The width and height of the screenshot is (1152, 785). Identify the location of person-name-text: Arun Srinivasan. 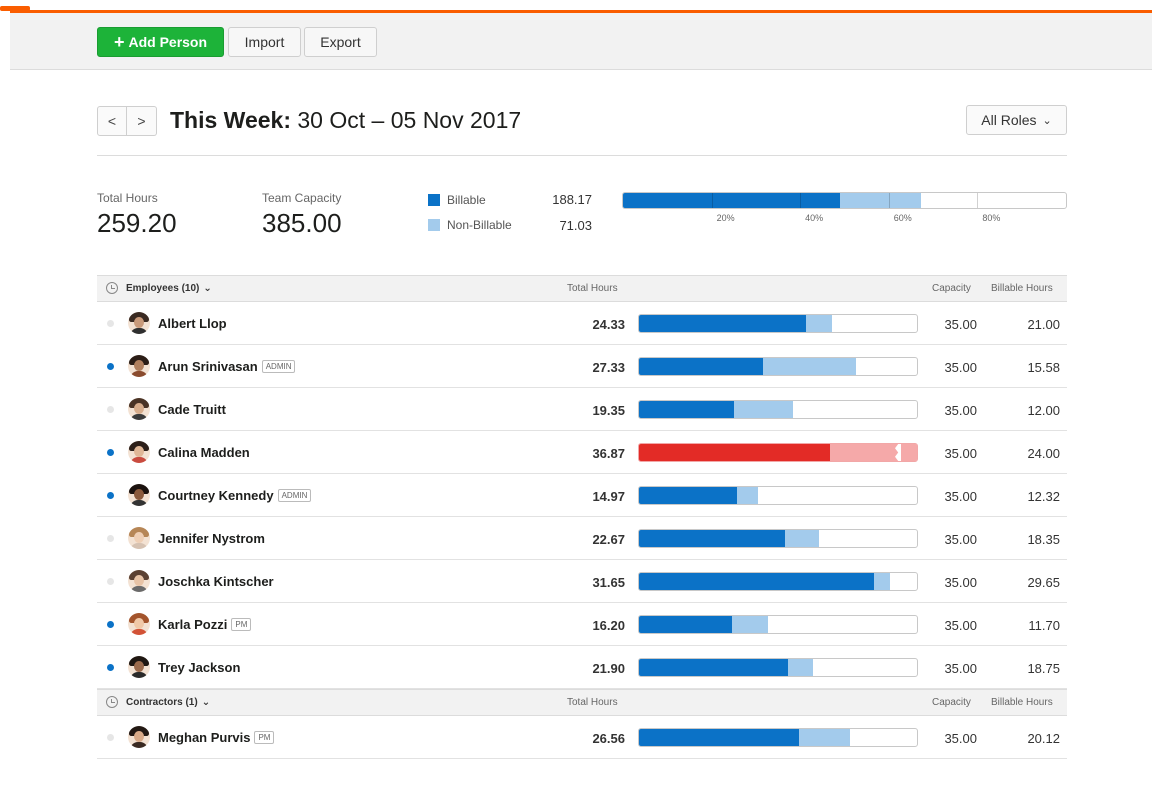
(208, 366).